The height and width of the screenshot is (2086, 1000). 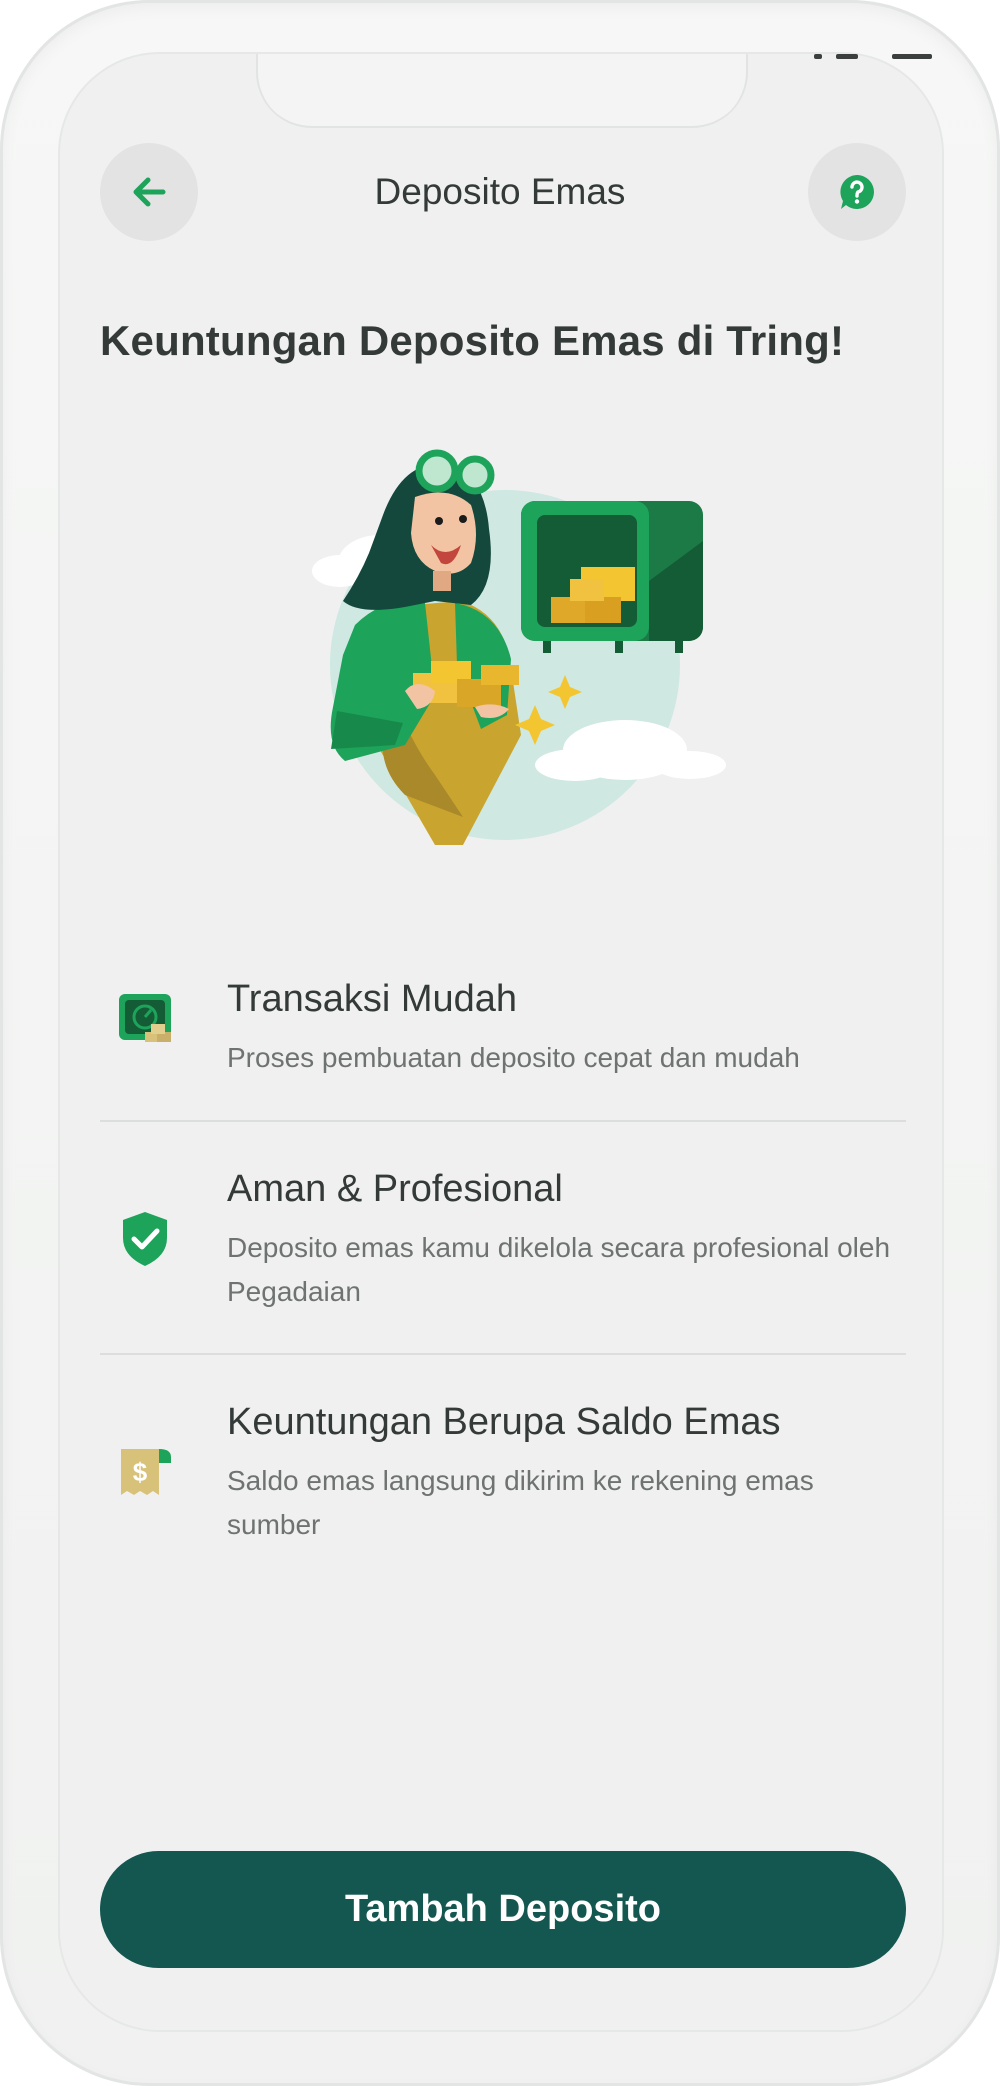 I want to click on dollar-receipt-icon: $, so click(x=146, y=1472).